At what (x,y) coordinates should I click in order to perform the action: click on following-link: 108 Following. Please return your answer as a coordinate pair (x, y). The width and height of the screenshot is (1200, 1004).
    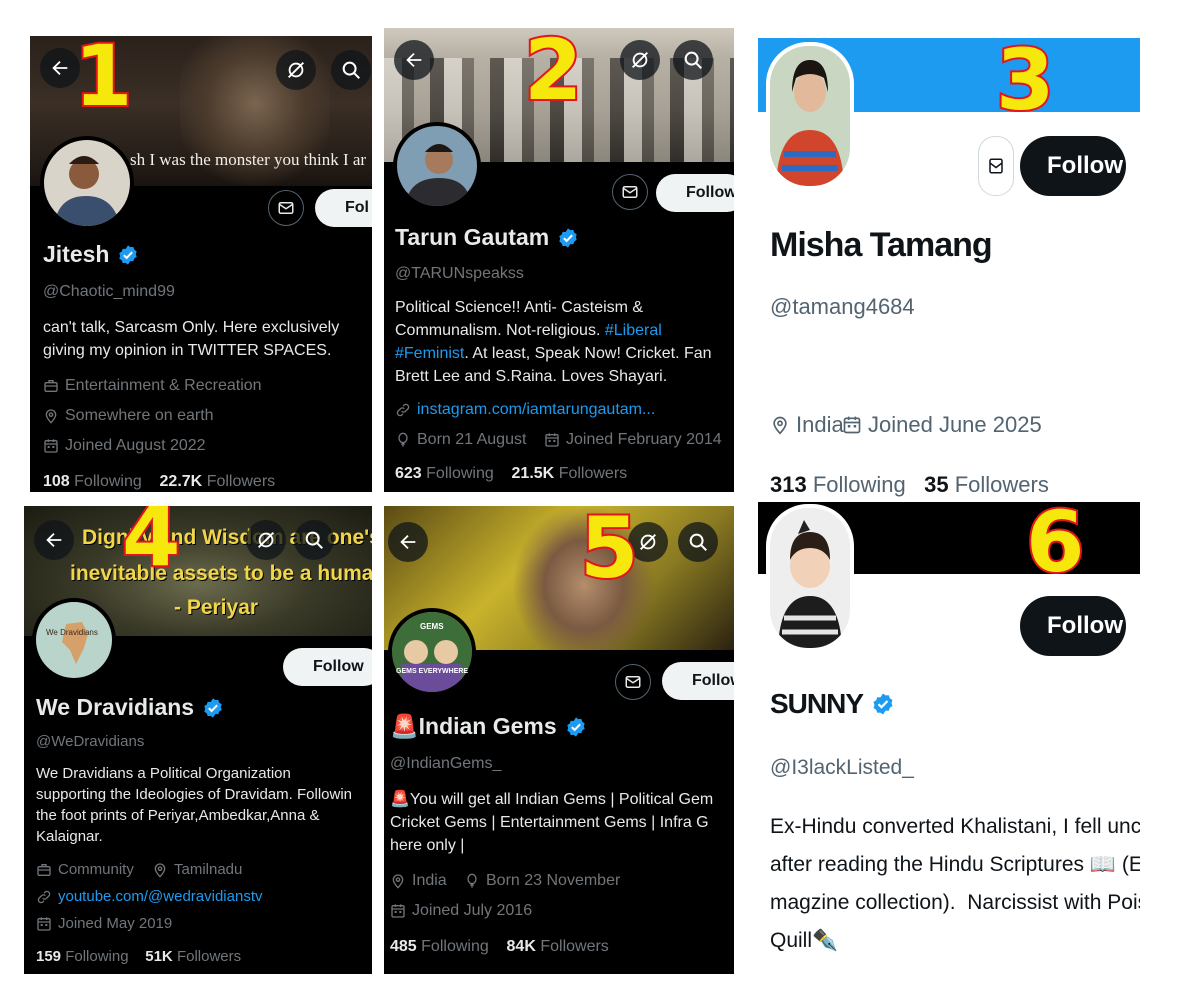
    Looking at the image, I should click on (92, 481).